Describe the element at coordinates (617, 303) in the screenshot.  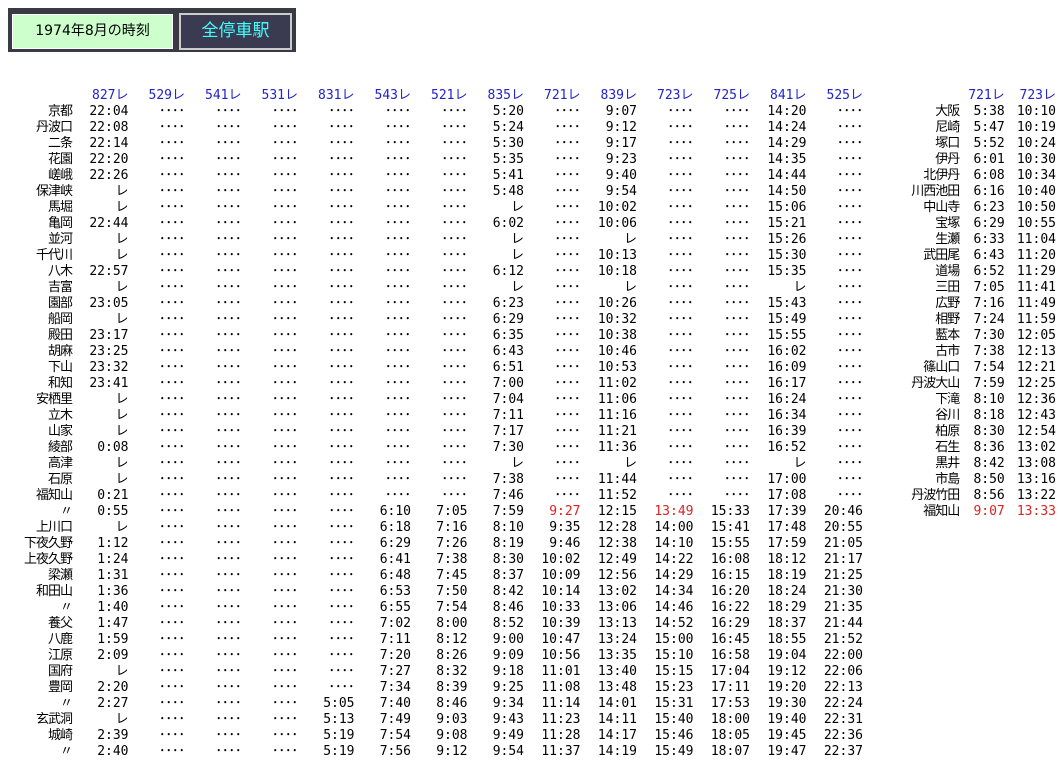
I see `time-cell: 10:26` at that location.